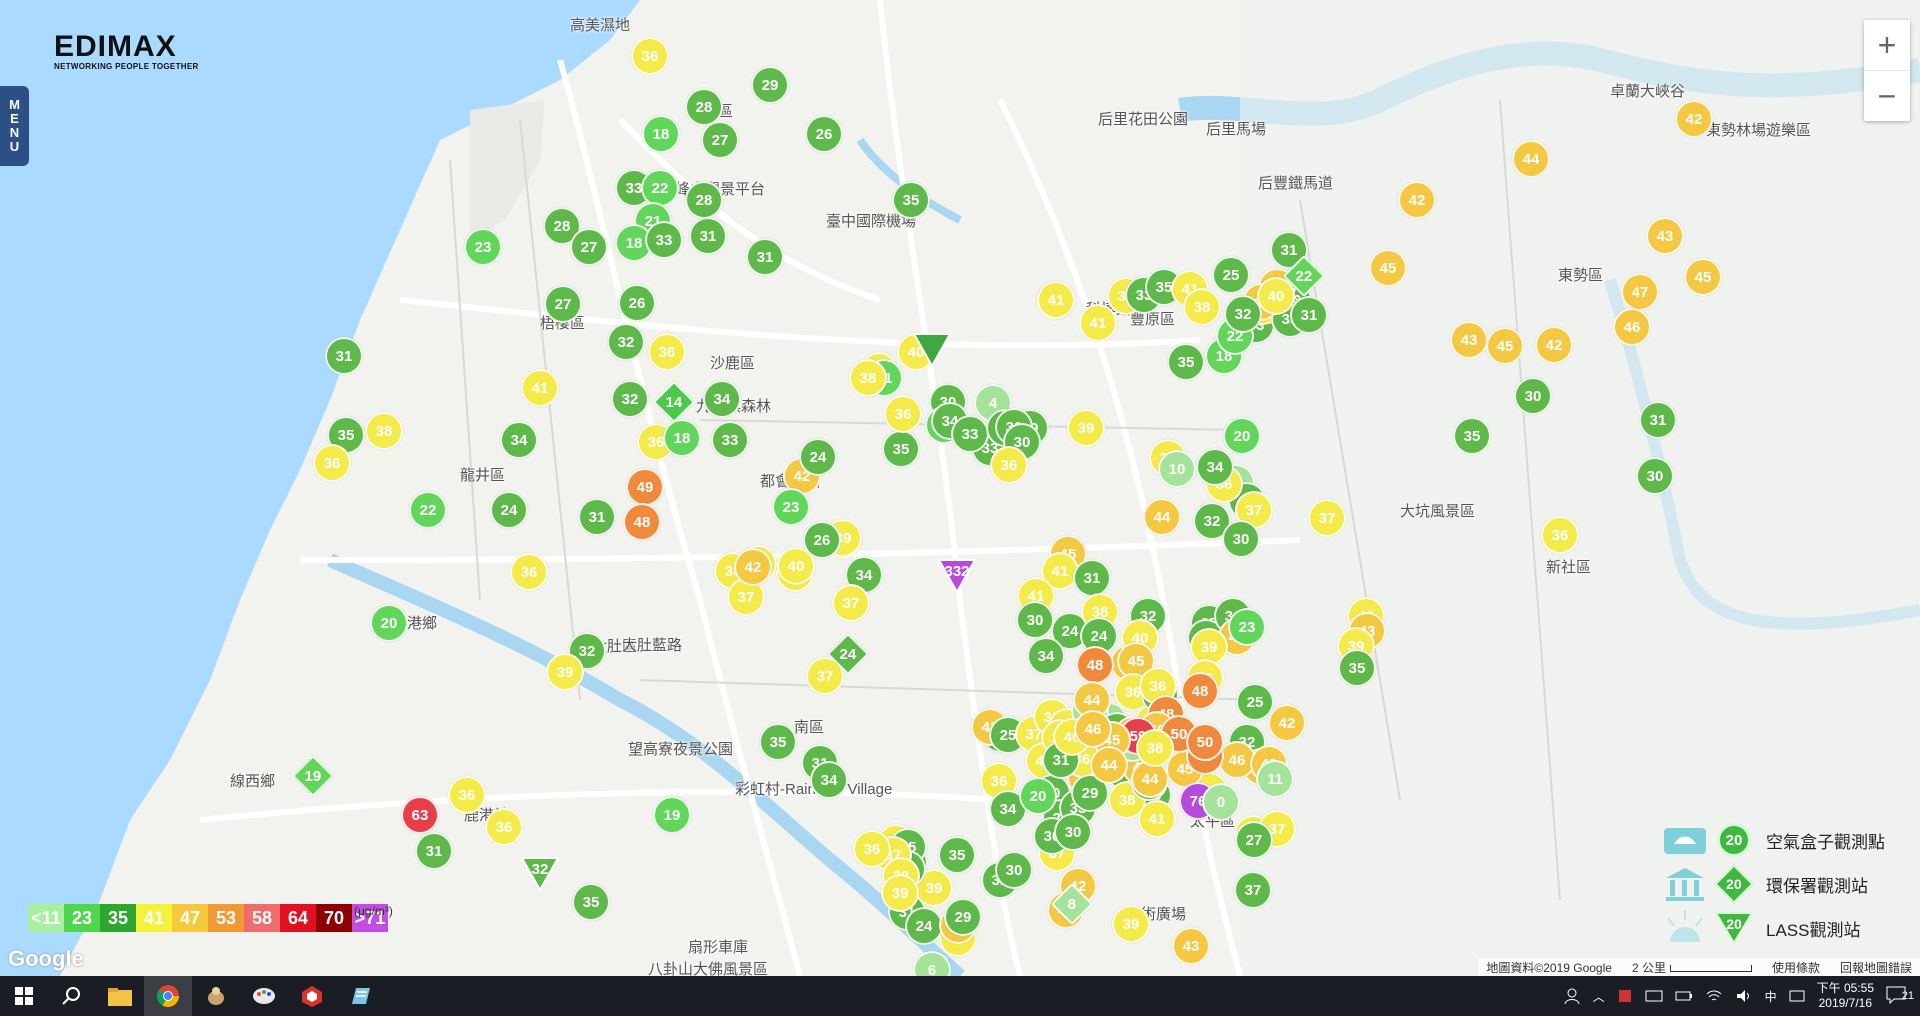  Describe the element at coordinates (72, 996) in the screenshot. I see `search-button` at that location.